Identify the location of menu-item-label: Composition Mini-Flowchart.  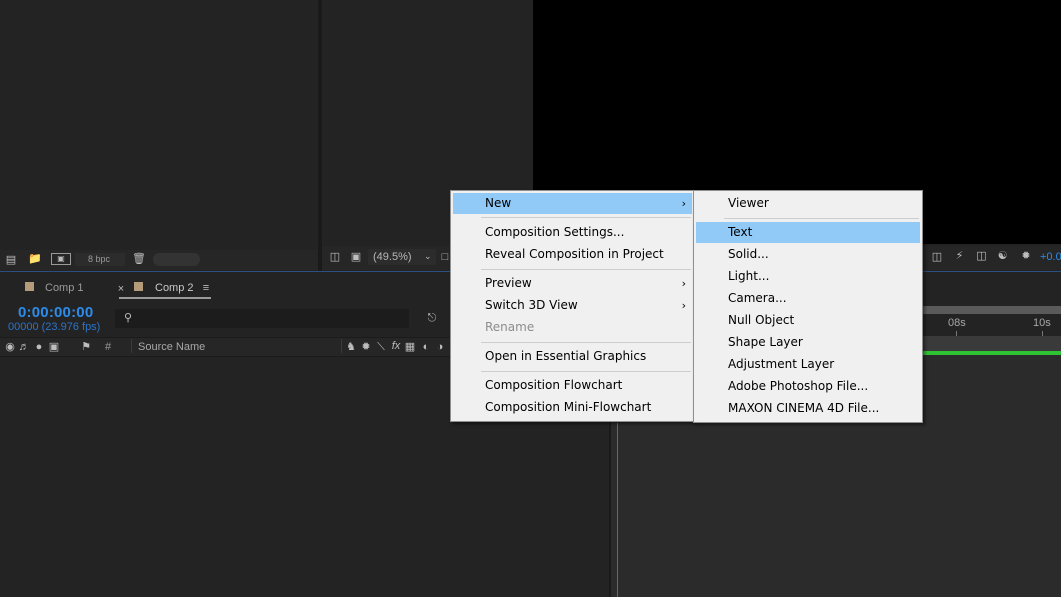
(568, 407).